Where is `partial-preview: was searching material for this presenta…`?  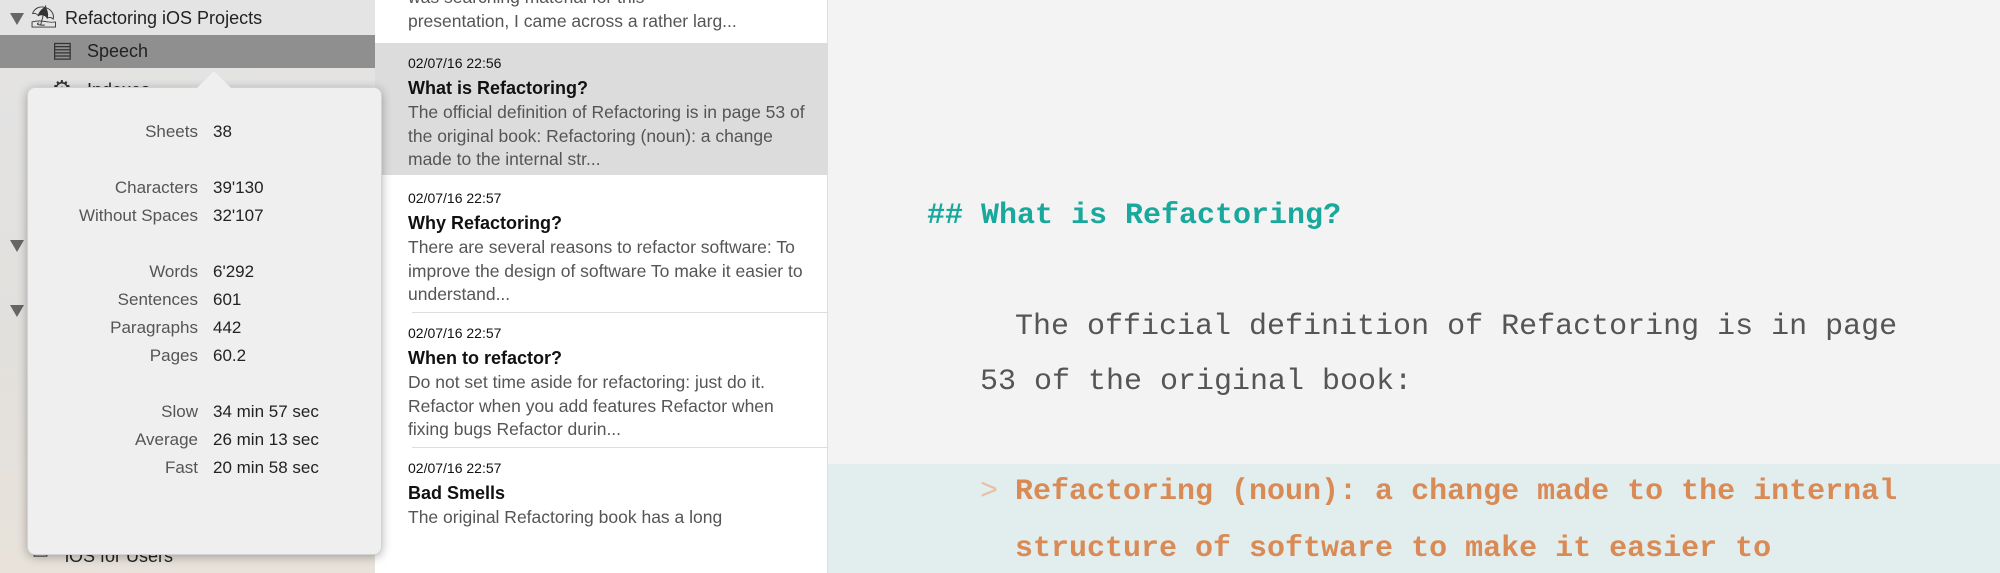 partial-preview: was searching material for this presenta… is located at coordinates (572, 16).